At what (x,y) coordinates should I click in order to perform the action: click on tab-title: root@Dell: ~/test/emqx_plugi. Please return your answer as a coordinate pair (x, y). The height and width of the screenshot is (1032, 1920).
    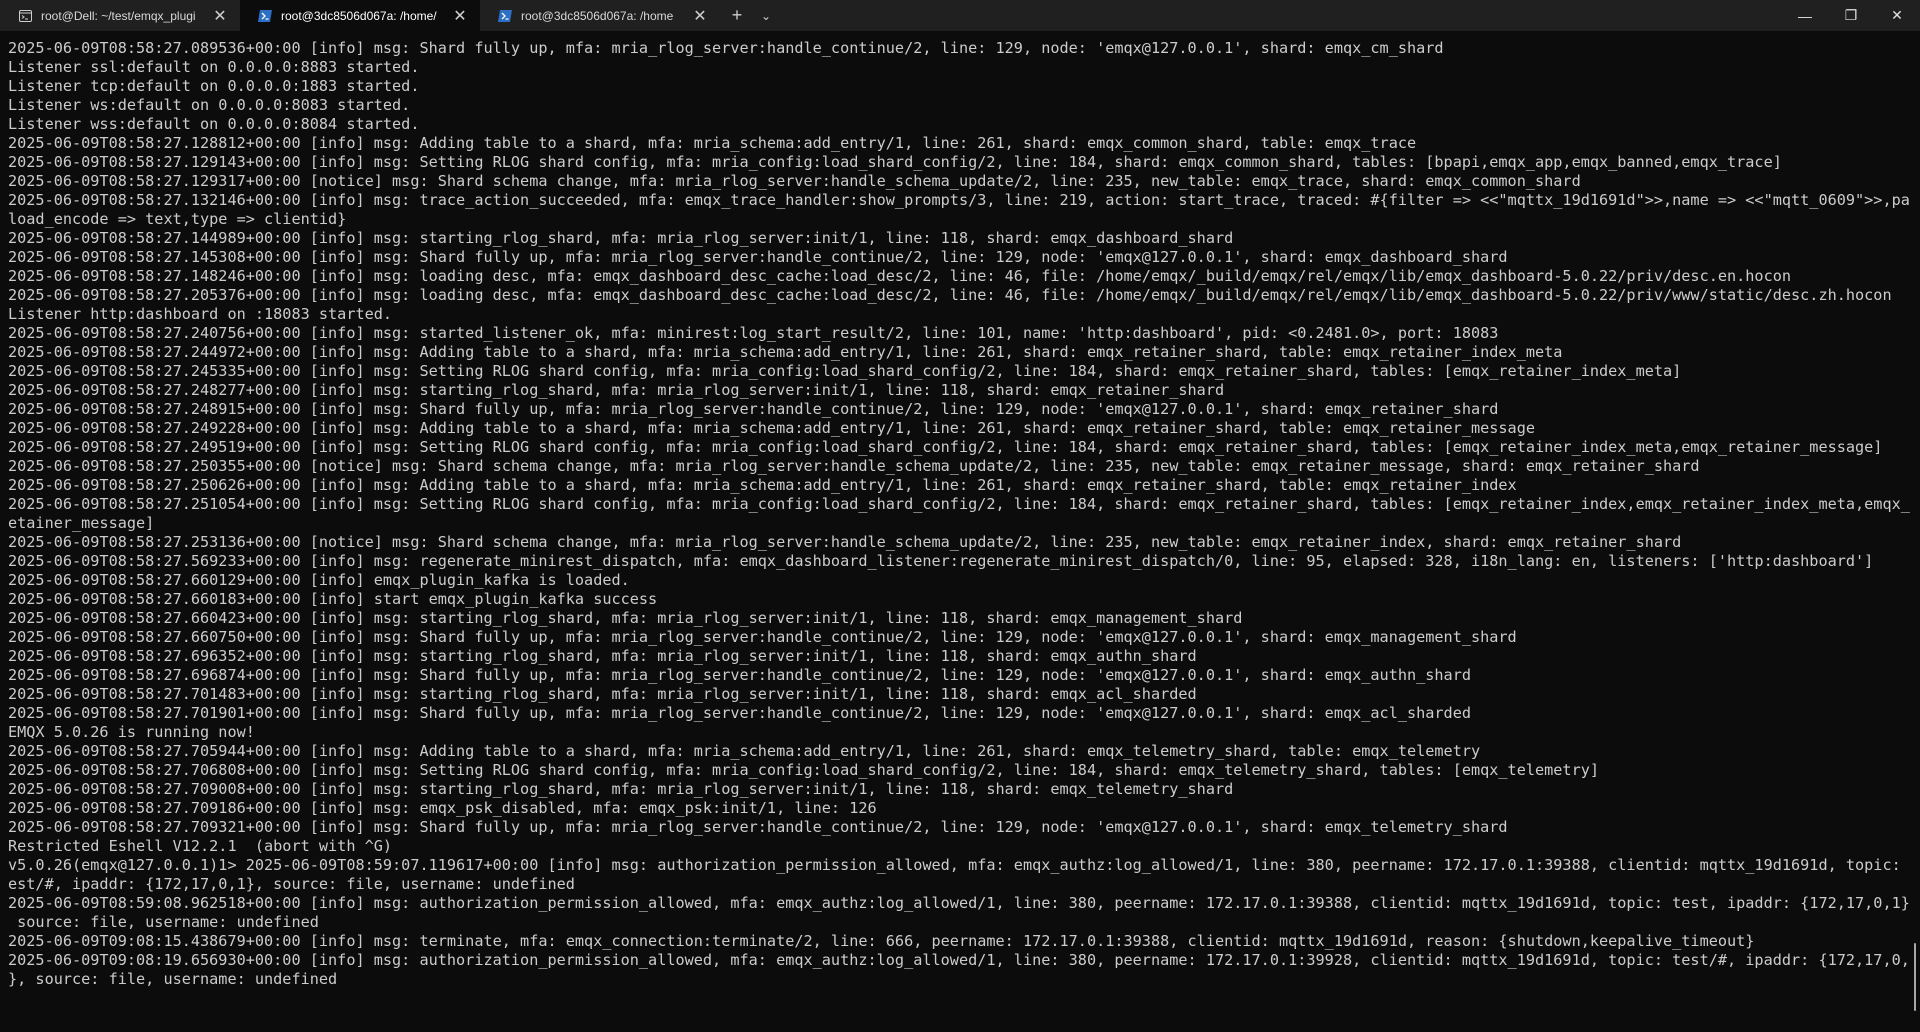
    Looking at the image, I should click on (118, 15).